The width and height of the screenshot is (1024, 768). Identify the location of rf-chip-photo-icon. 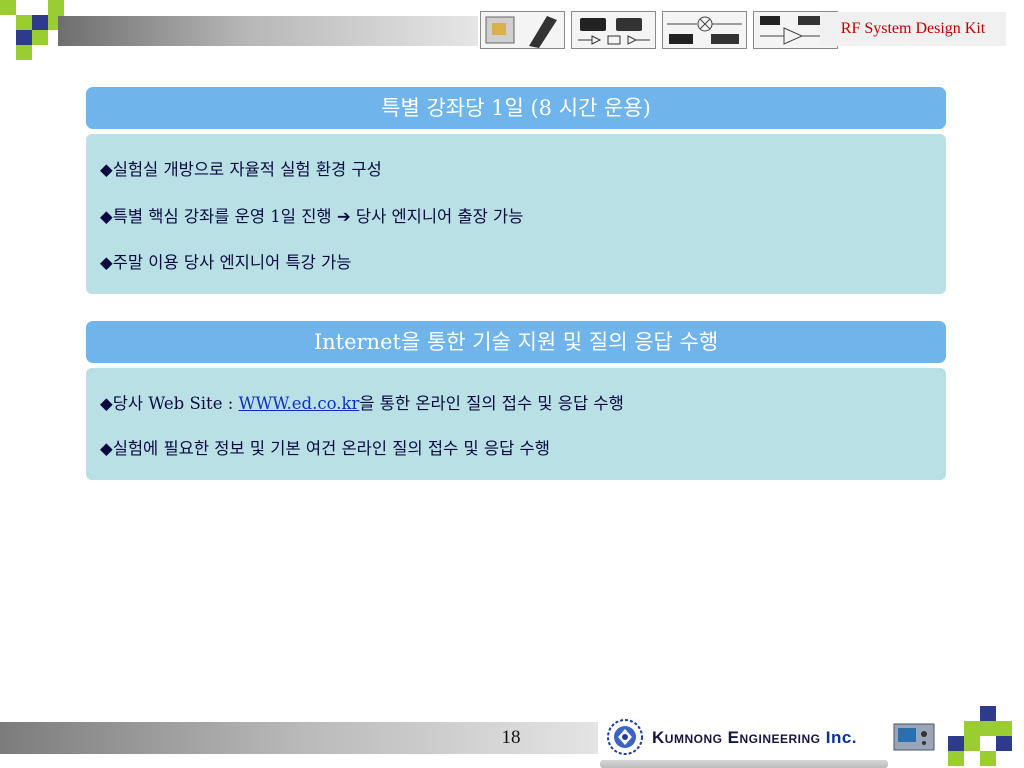
(613, 30).